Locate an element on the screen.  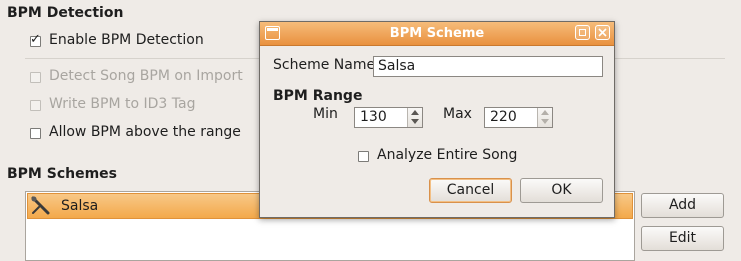
dialog-titlebar: BPM Scheme is located at coordinates (437, 34).